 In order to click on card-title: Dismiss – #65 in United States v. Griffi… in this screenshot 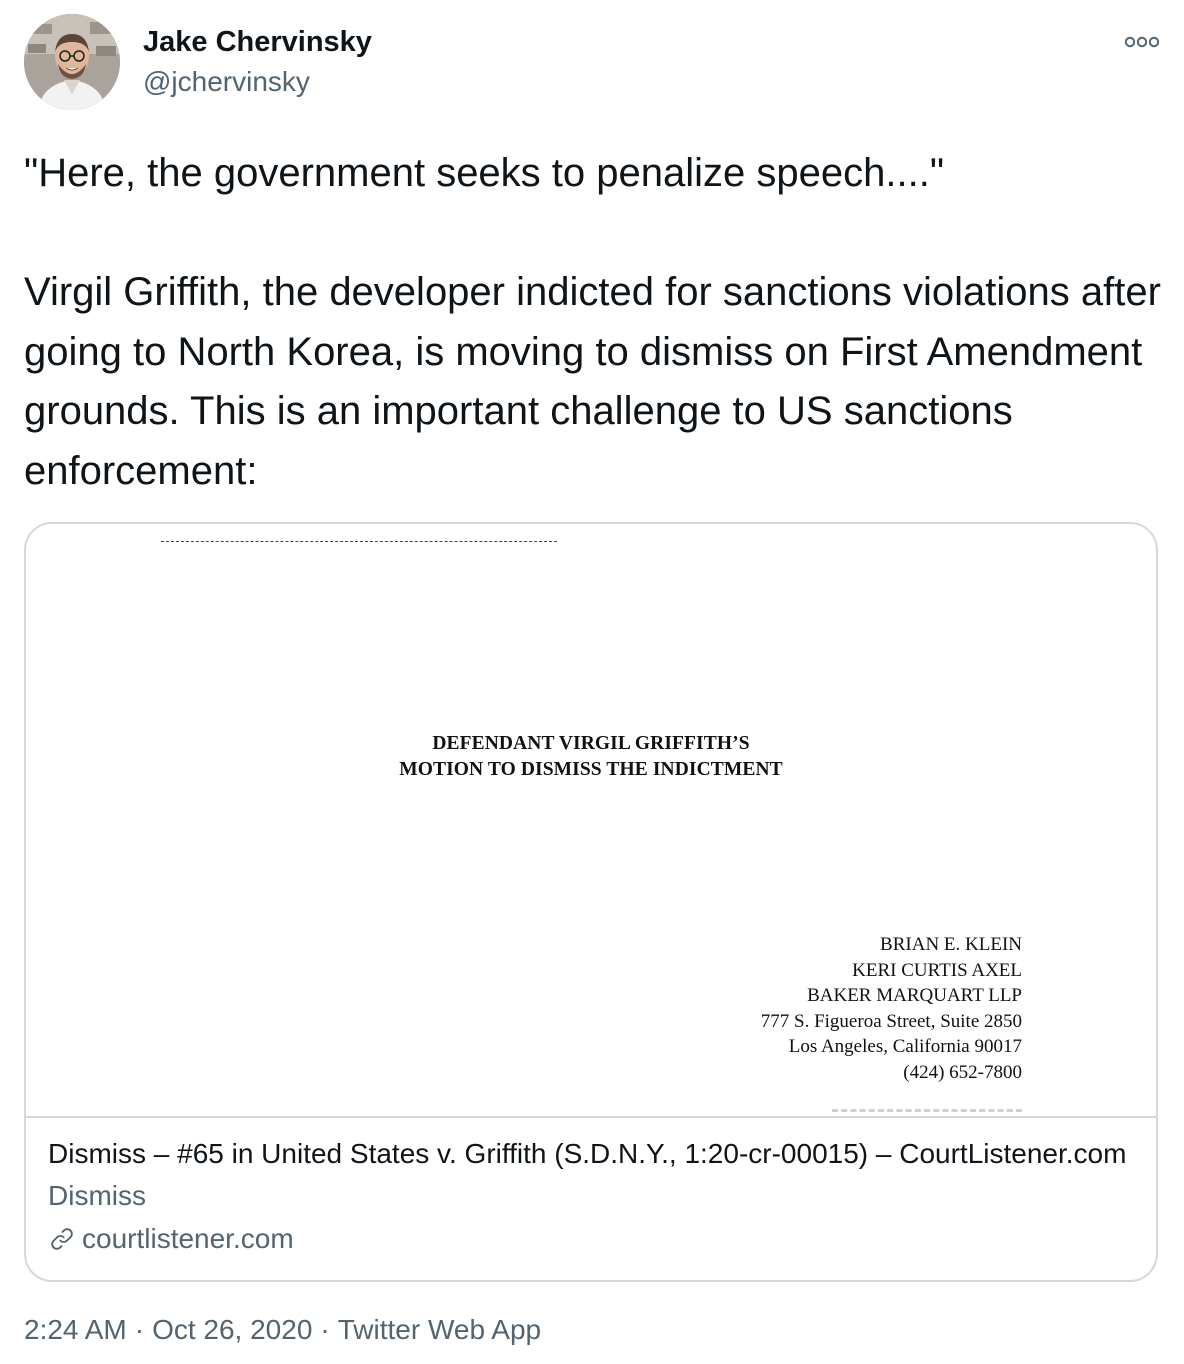, I will do `click(592, 1154)`.